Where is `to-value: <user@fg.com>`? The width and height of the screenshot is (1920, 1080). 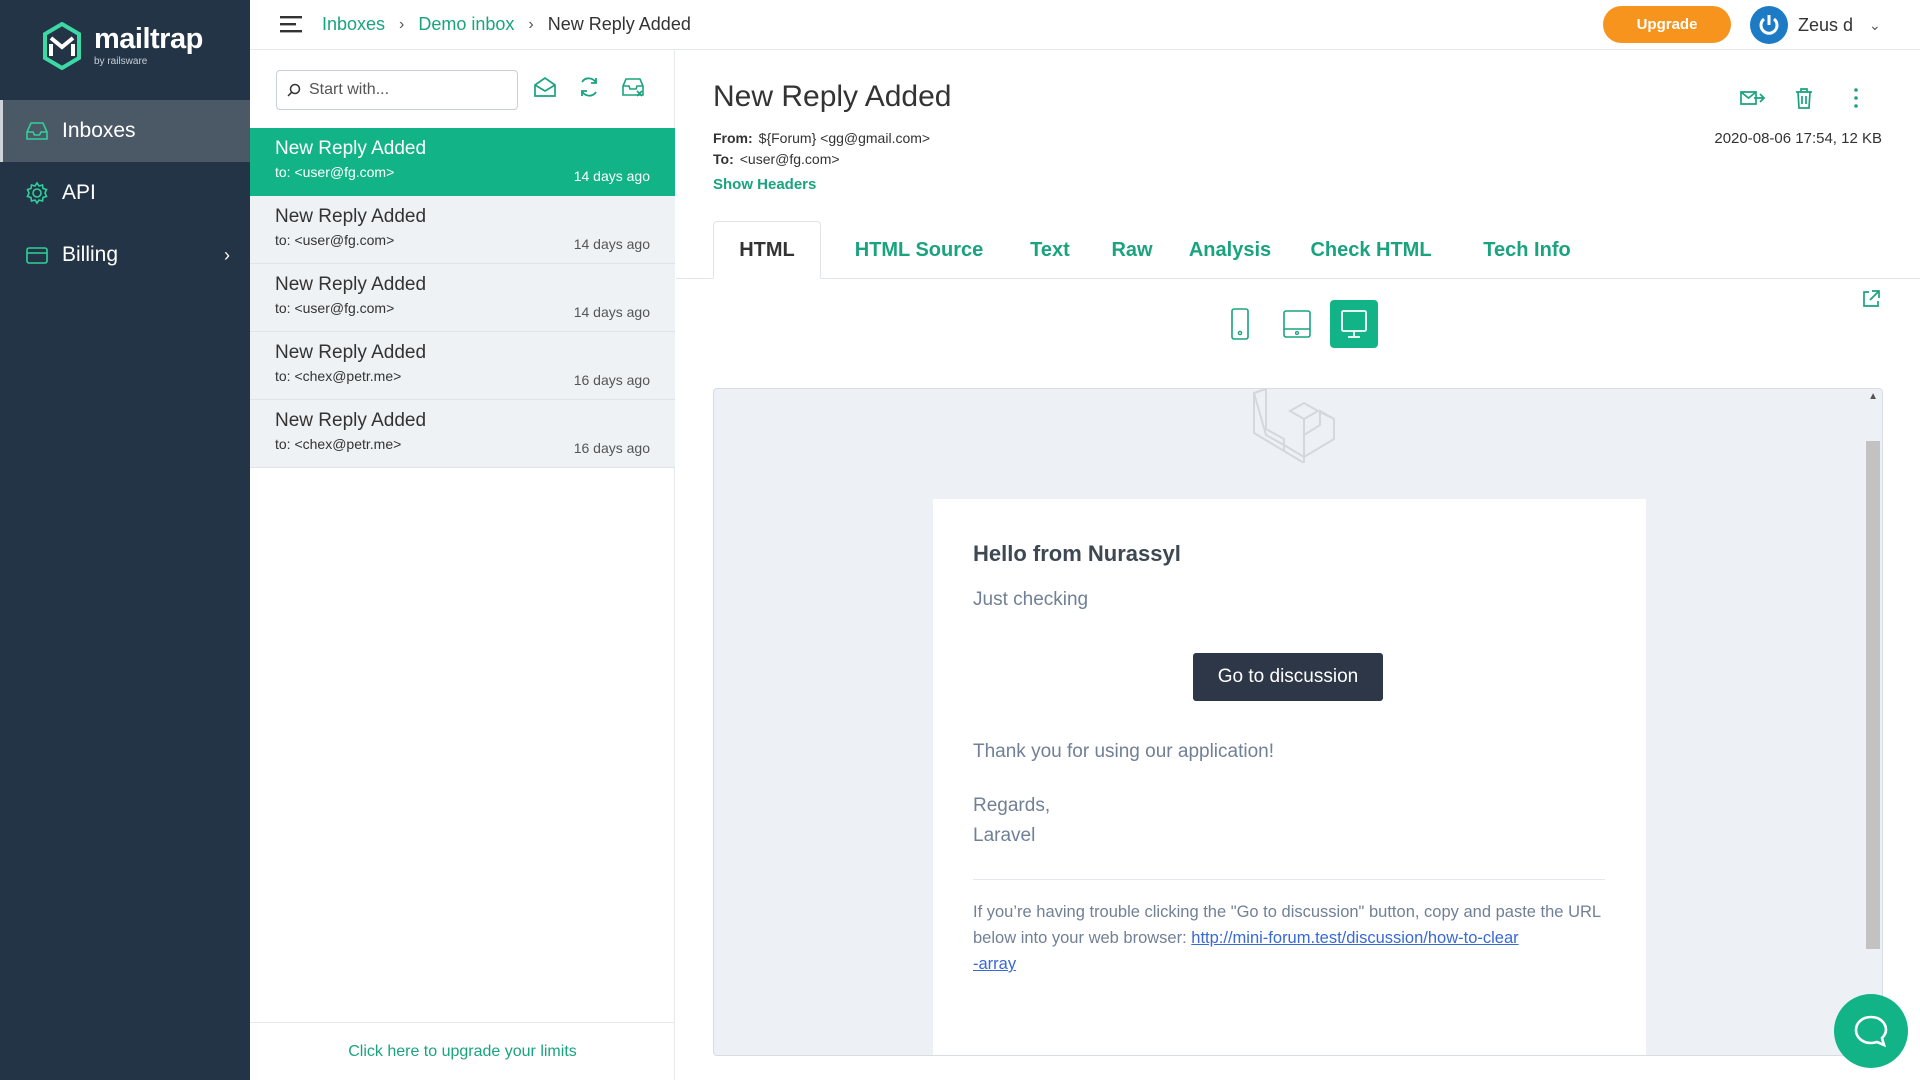
to-value: <user@fg.com> is located at coordinates (789, 159).